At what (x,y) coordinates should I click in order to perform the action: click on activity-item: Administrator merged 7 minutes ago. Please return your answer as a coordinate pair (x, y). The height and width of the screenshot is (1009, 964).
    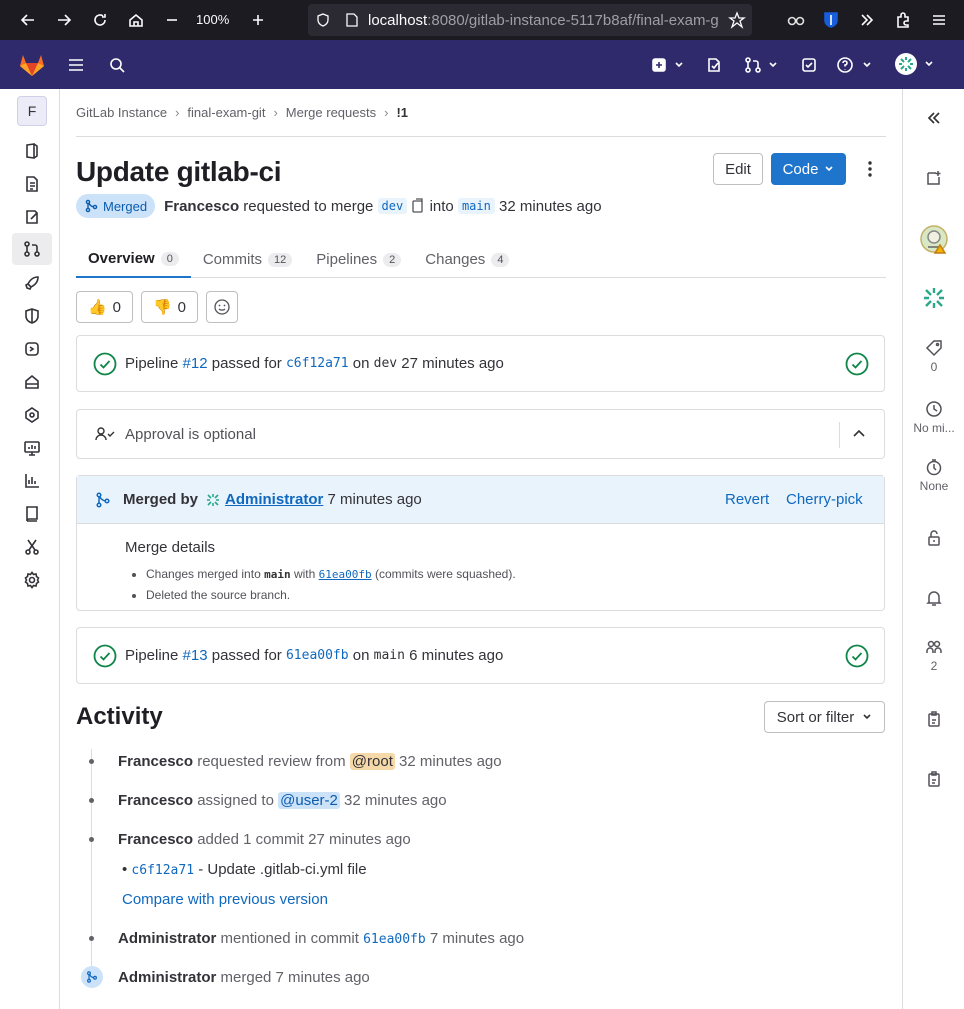
    Looking at the image, I should click on (244, 977).